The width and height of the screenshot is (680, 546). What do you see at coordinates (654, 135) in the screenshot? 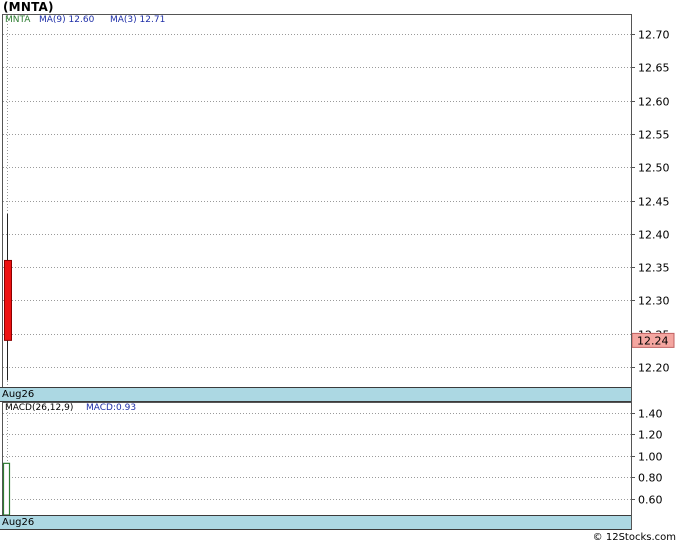
I see `y-tick-label: 12.55` at bounding box center [654, 135].